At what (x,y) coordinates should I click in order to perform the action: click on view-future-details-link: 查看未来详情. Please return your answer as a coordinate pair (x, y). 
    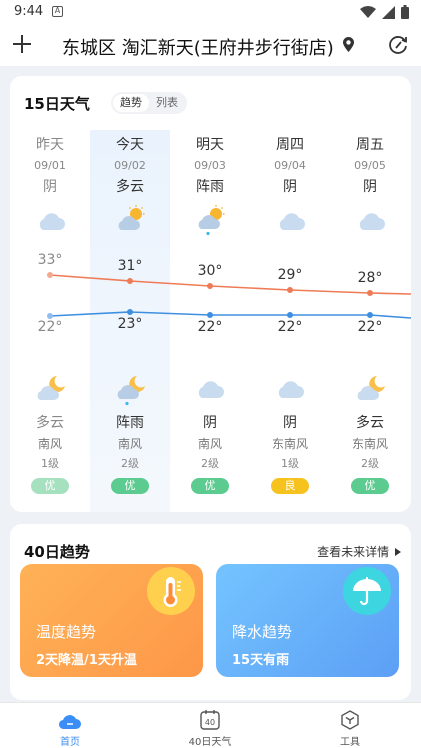
    Looking at the image, I should click on (359, 551).